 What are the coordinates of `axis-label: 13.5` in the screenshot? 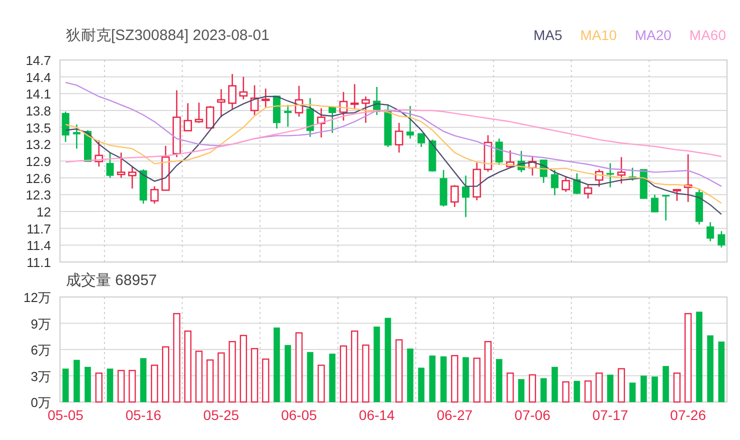 It's located at (38, 128).